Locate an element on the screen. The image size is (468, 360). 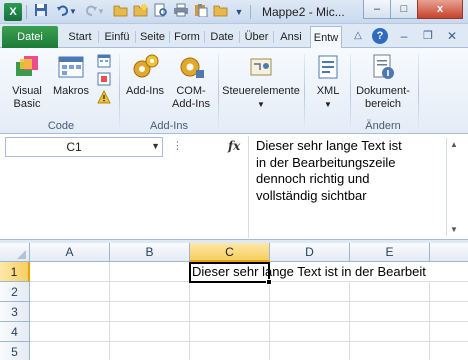
xml-label: XML is located at coordinates (328, 91).